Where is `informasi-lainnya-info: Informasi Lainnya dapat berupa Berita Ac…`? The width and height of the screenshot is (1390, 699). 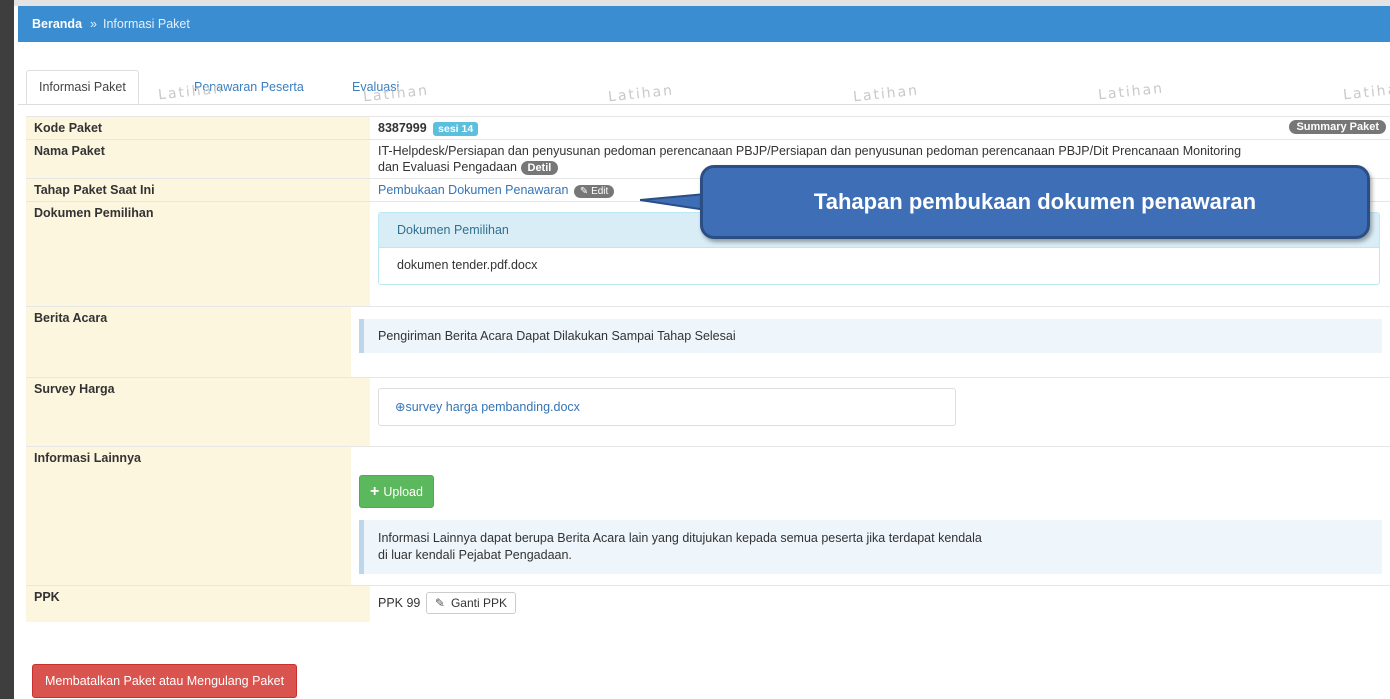
informasi-lainnya-info: Informasi Lainnya dapat berupa Berita Ac… is located at coordinates (870, 547).